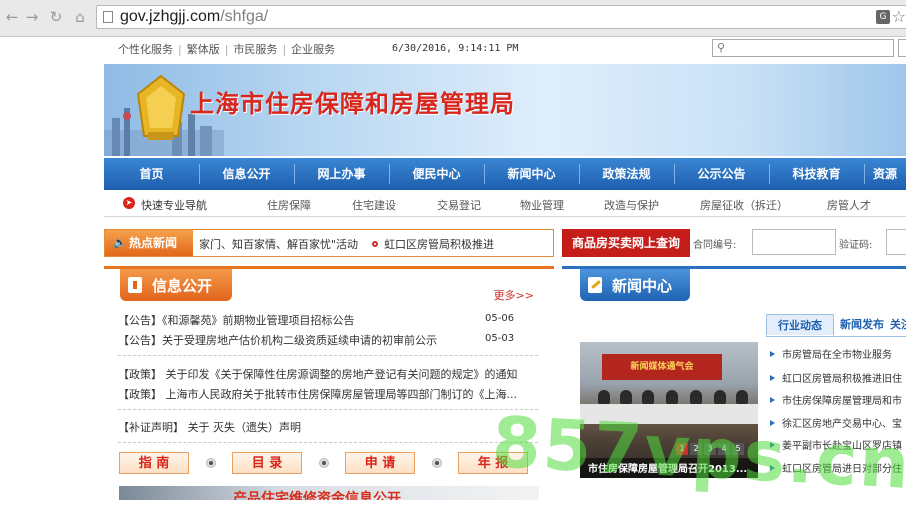  Describe the element at coordinates (154, 463) in the screenshot. I see `guide-button: 指 南` at that location.